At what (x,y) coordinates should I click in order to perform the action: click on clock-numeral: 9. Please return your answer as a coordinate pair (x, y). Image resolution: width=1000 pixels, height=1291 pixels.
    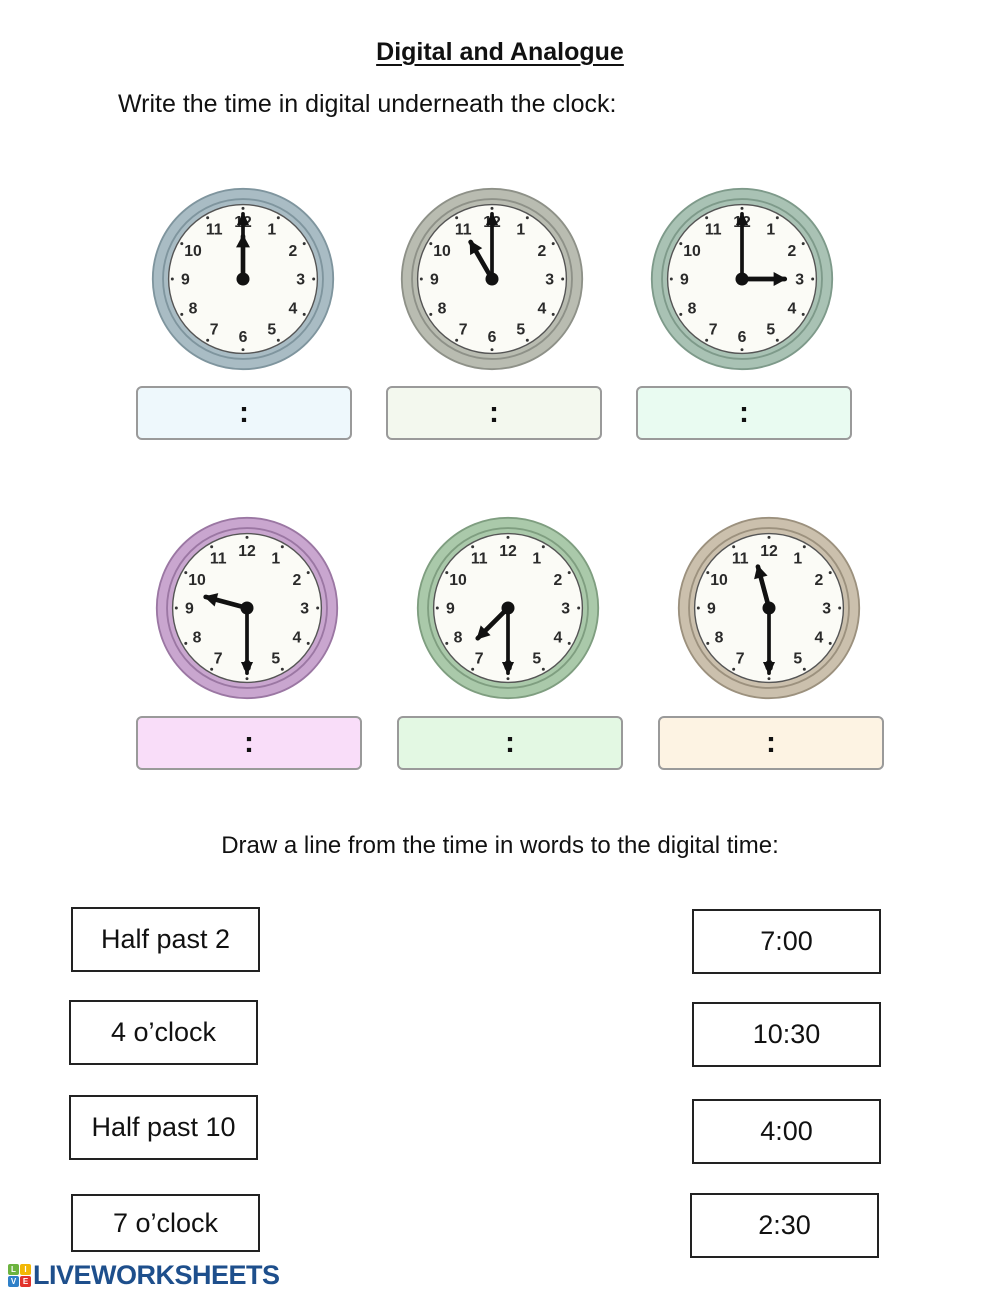
    Looking at the image, I should click on (185, 280).